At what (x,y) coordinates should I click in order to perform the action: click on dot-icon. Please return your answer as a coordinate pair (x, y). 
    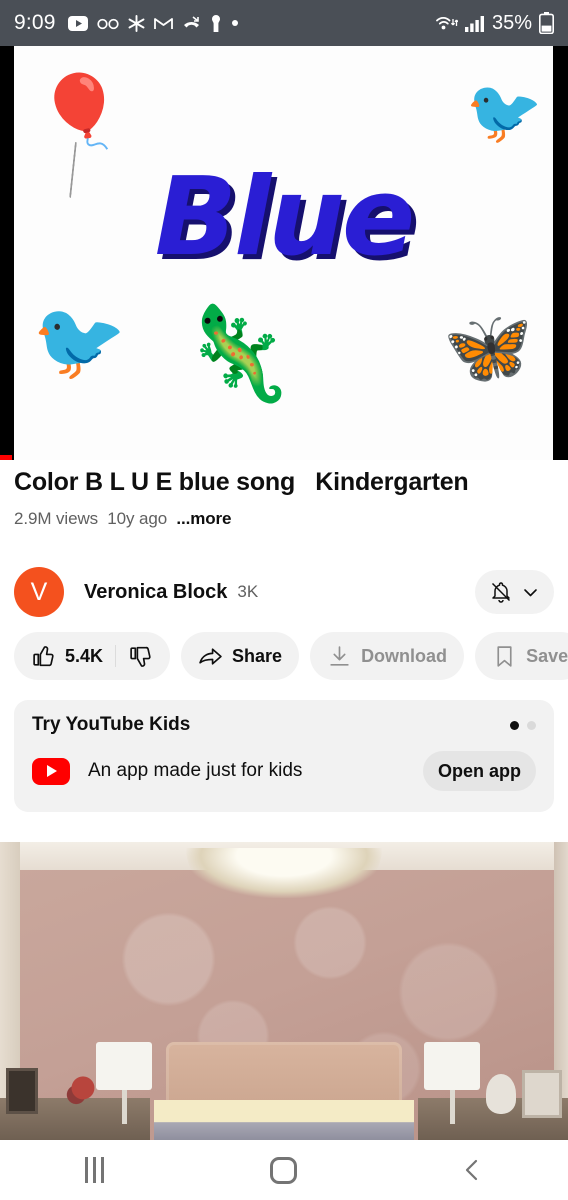
    Looking at the image, I should click on (235, 23).